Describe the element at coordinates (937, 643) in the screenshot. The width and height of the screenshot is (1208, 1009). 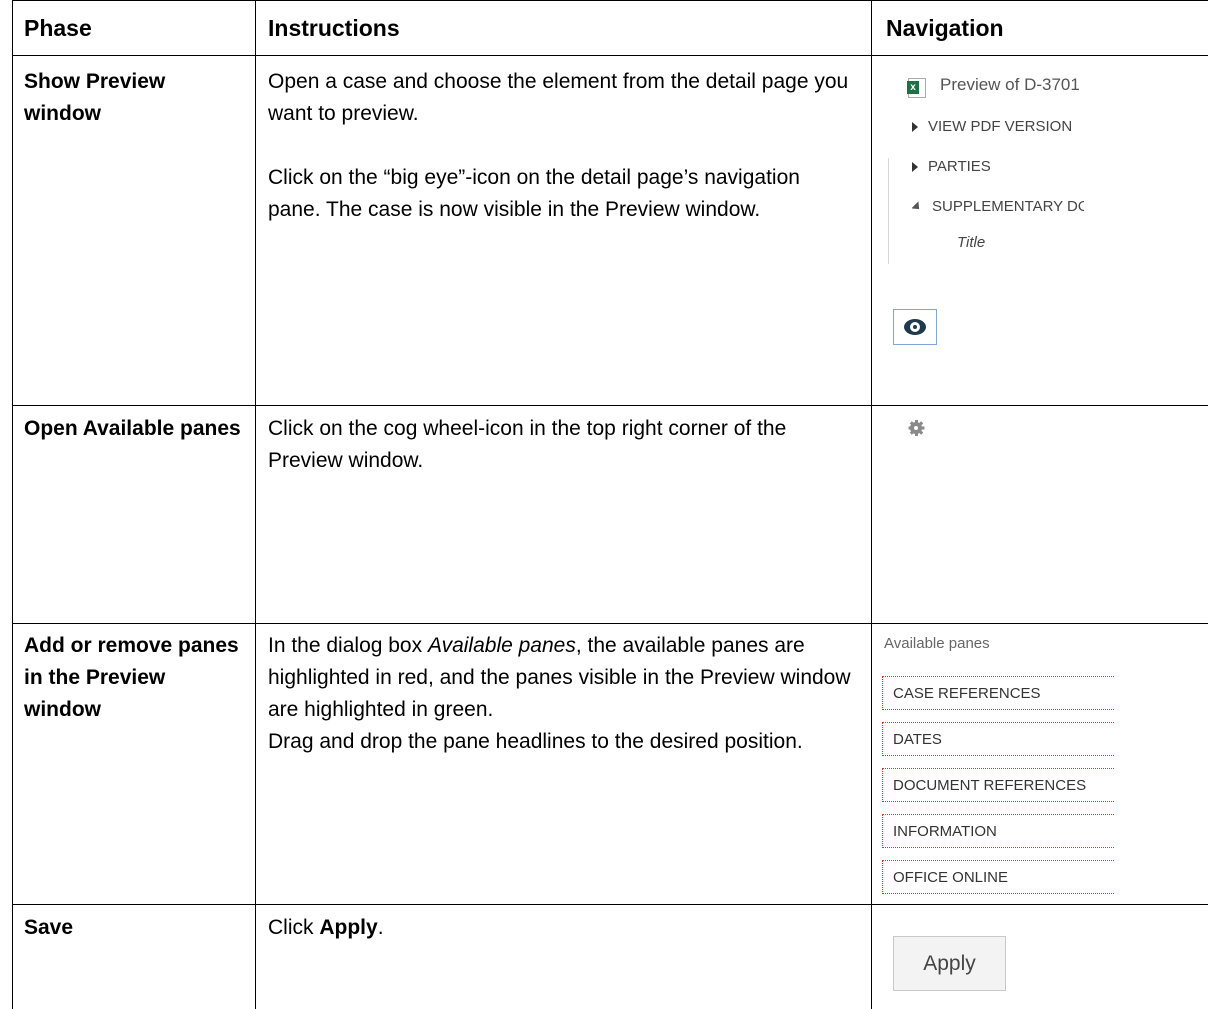
I see `available-panes-title: Available panes` at that location.